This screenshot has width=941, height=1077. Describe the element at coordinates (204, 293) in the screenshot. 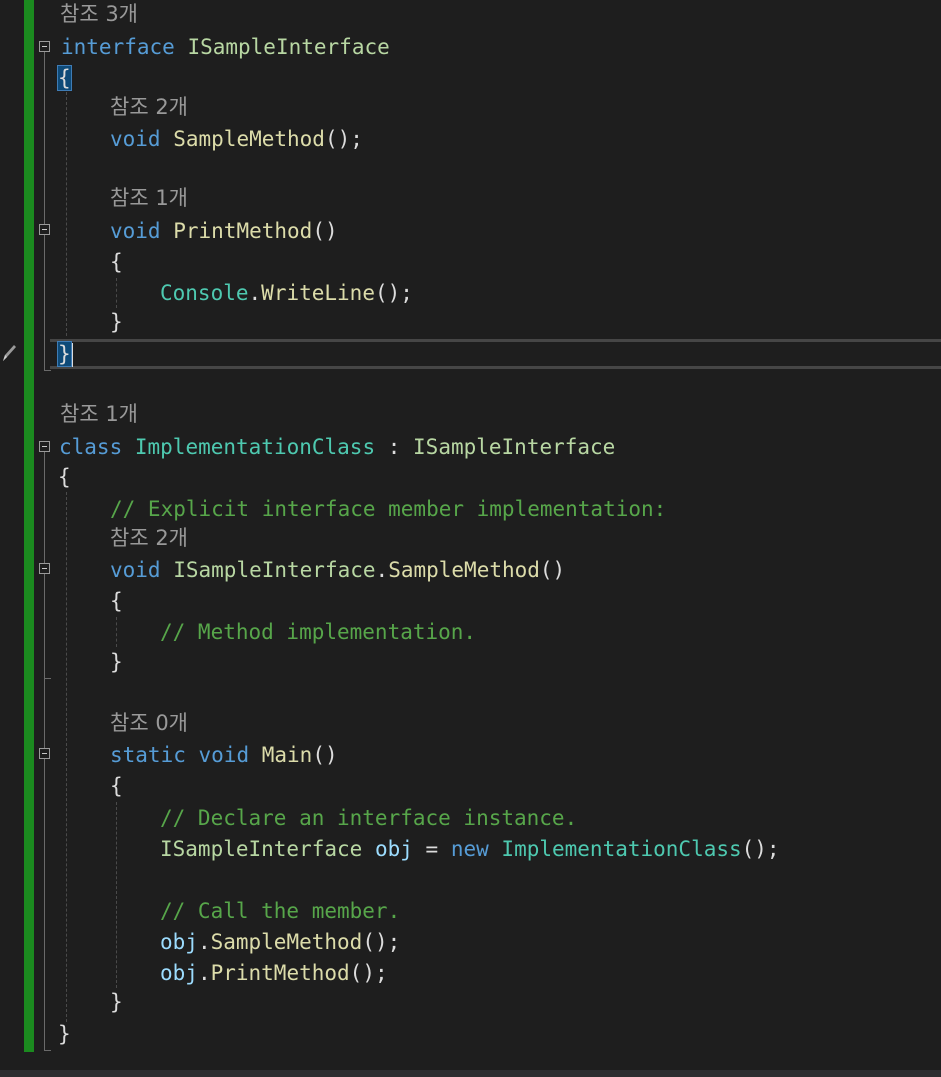

I see `type-name: Console` at that location.